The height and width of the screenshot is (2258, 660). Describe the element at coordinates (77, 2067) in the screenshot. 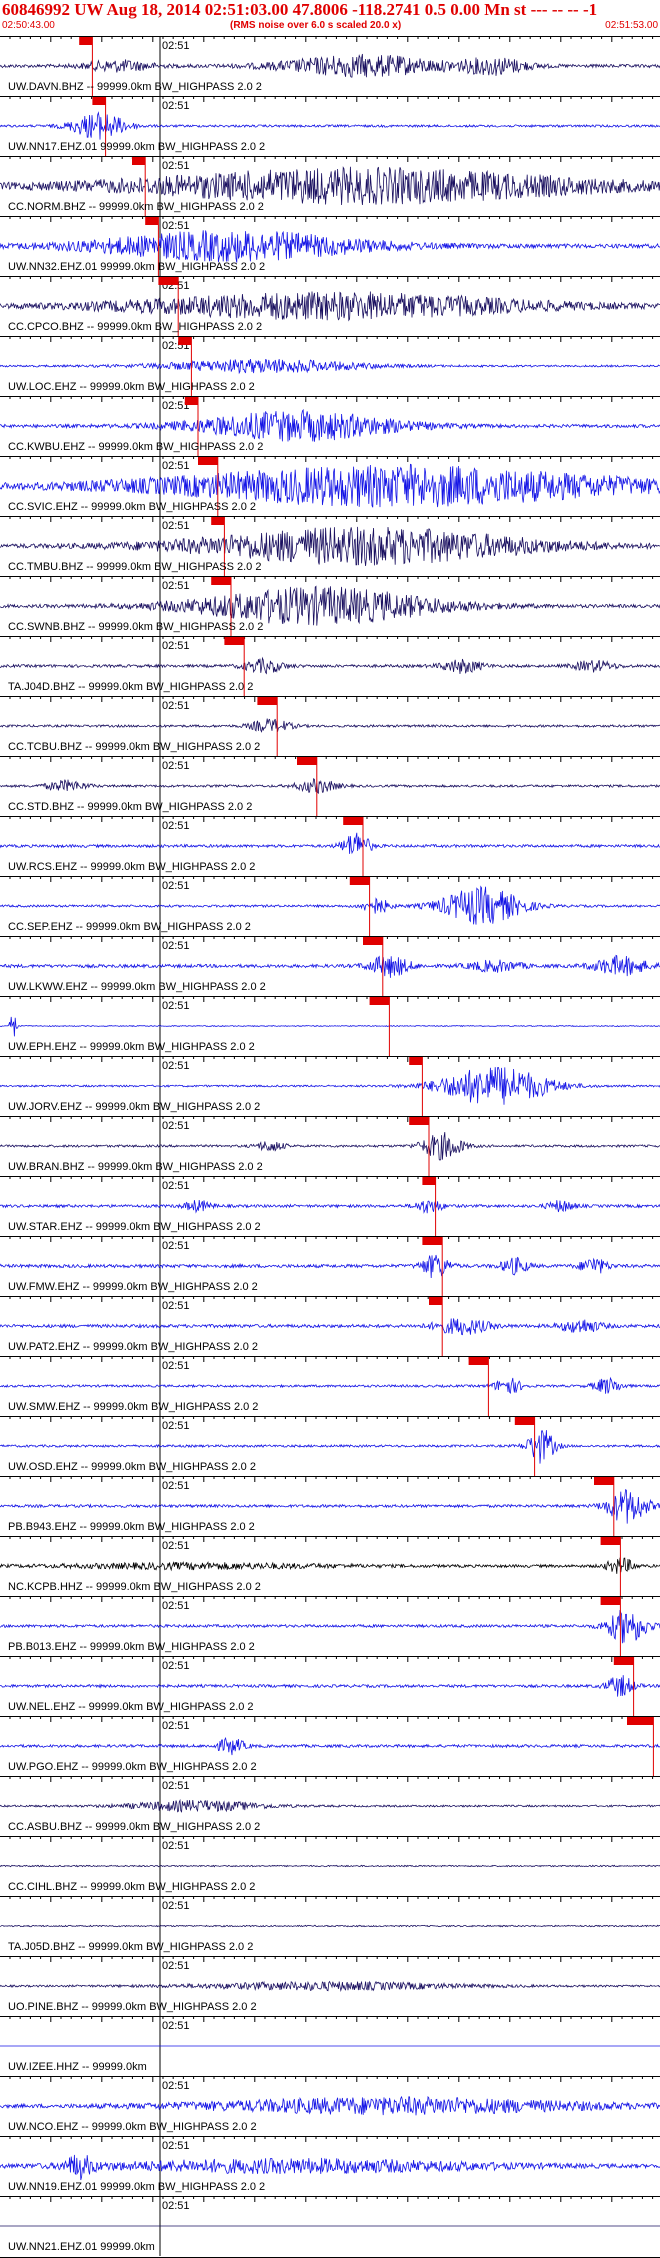

I see `station-label: UW.IZEE.HHZ -- 99999.0km` at that location.